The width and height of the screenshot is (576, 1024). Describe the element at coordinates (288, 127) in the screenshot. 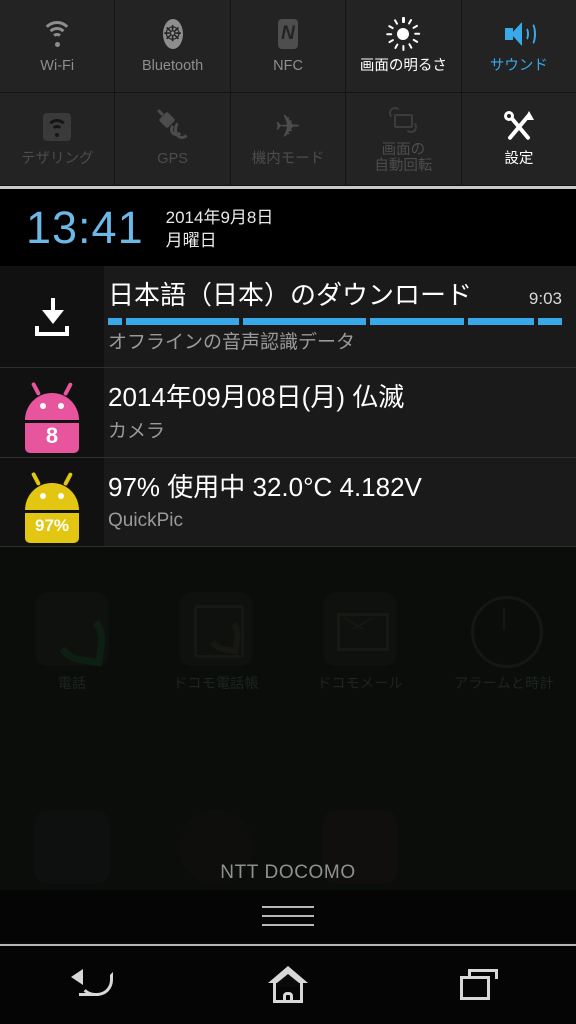

I see `airplane-mode-icon: ✈` at that location.